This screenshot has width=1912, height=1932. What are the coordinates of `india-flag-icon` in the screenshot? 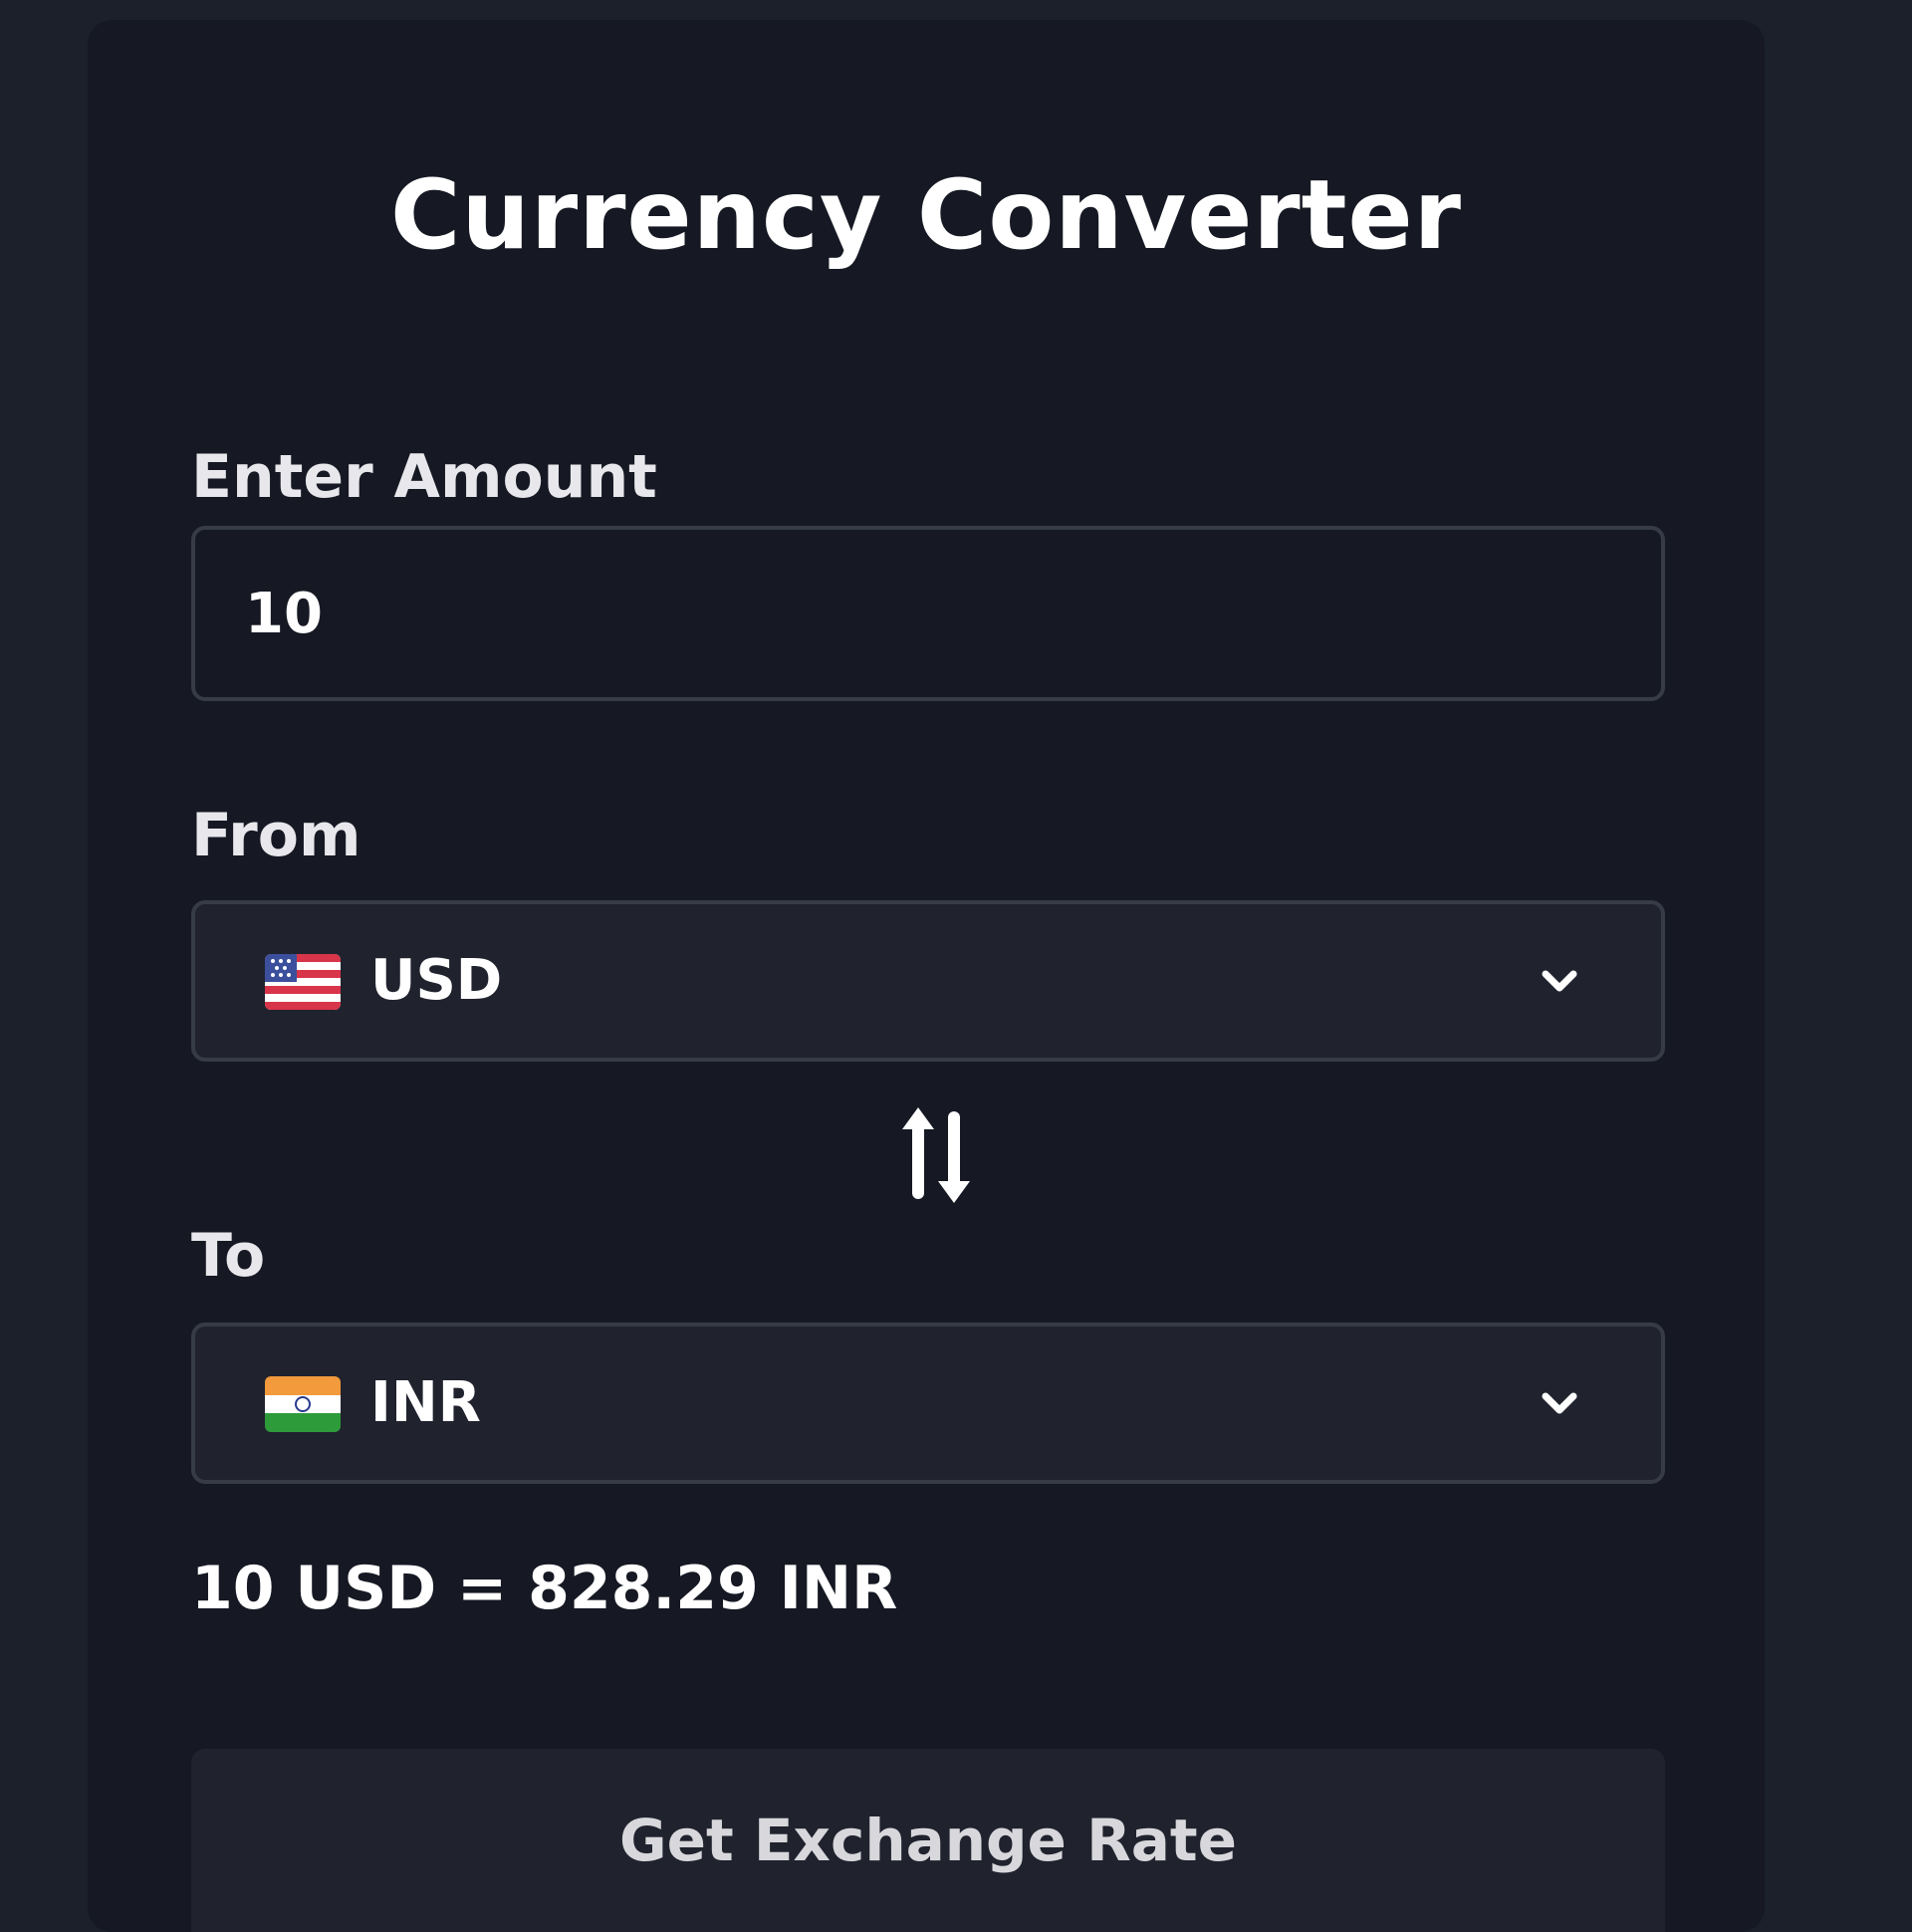 It's located at (303, 1404).